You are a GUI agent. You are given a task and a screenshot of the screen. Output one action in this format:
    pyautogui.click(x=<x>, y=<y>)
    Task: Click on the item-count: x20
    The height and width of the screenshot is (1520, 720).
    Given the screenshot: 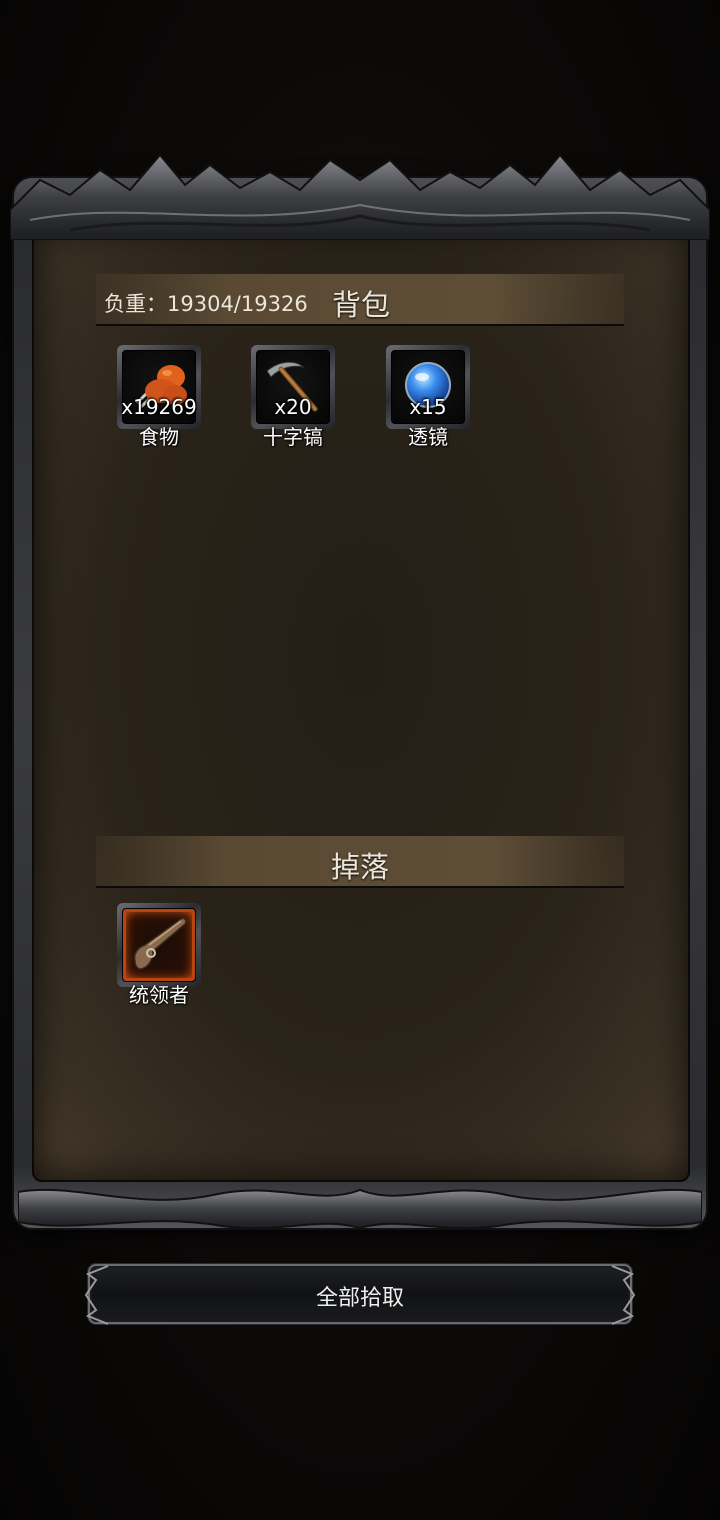 What is the action you would take?
    pyautogui.click(x=293, y=407)
    